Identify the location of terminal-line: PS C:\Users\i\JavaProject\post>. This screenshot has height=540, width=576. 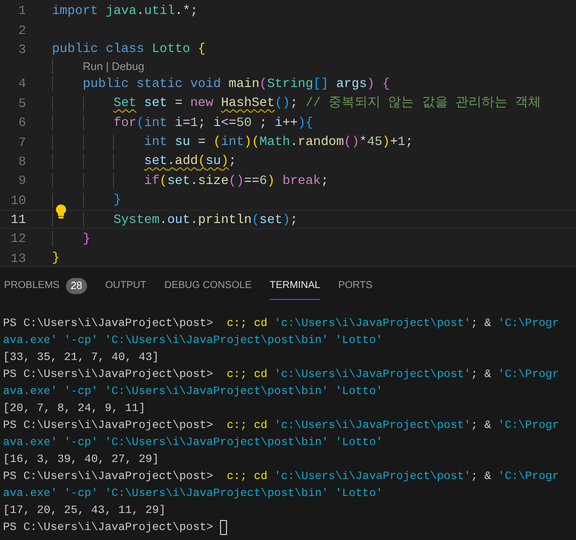
(108, 528).